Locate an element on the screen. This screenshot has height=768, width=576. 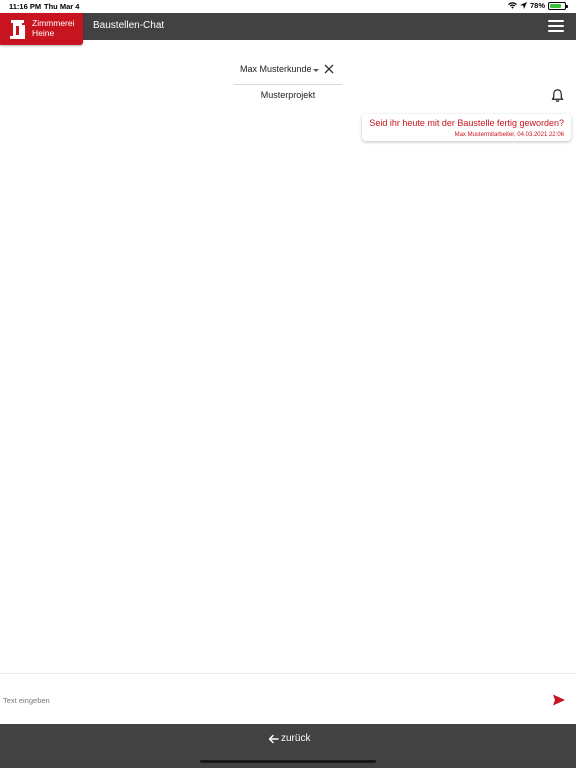
brand-name: Zimmmerei Heine is located at coordinates (53, 28).